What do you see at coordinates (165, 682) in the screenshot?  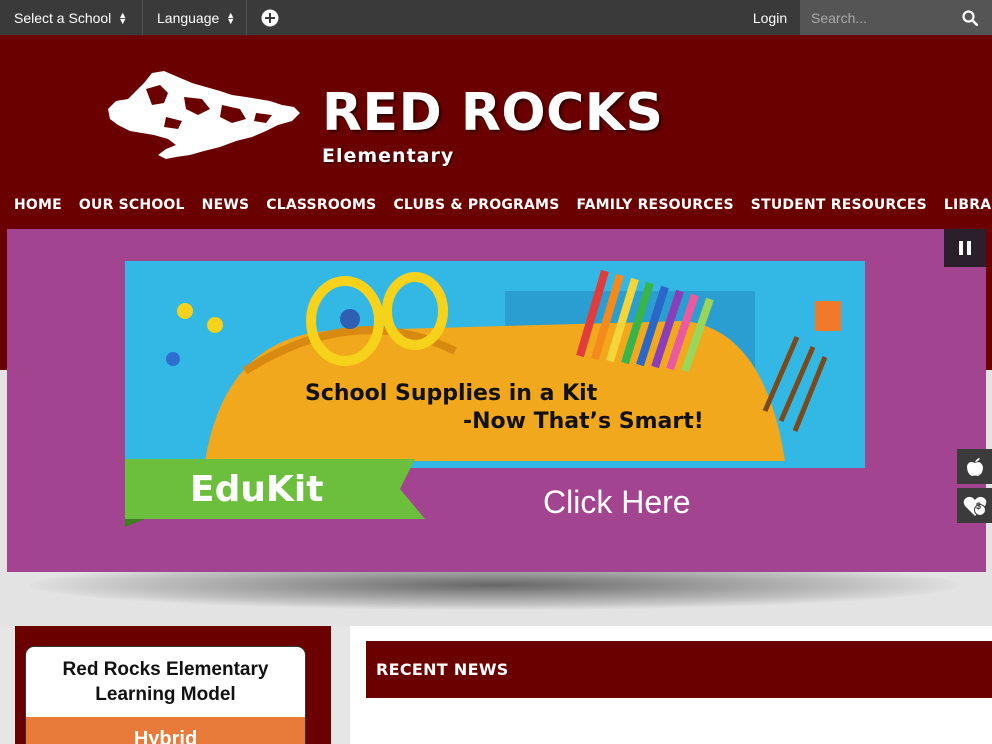 I see `learning-model-title: Red Rocks Elementary Learning Model` at bounding box center [165, 682].